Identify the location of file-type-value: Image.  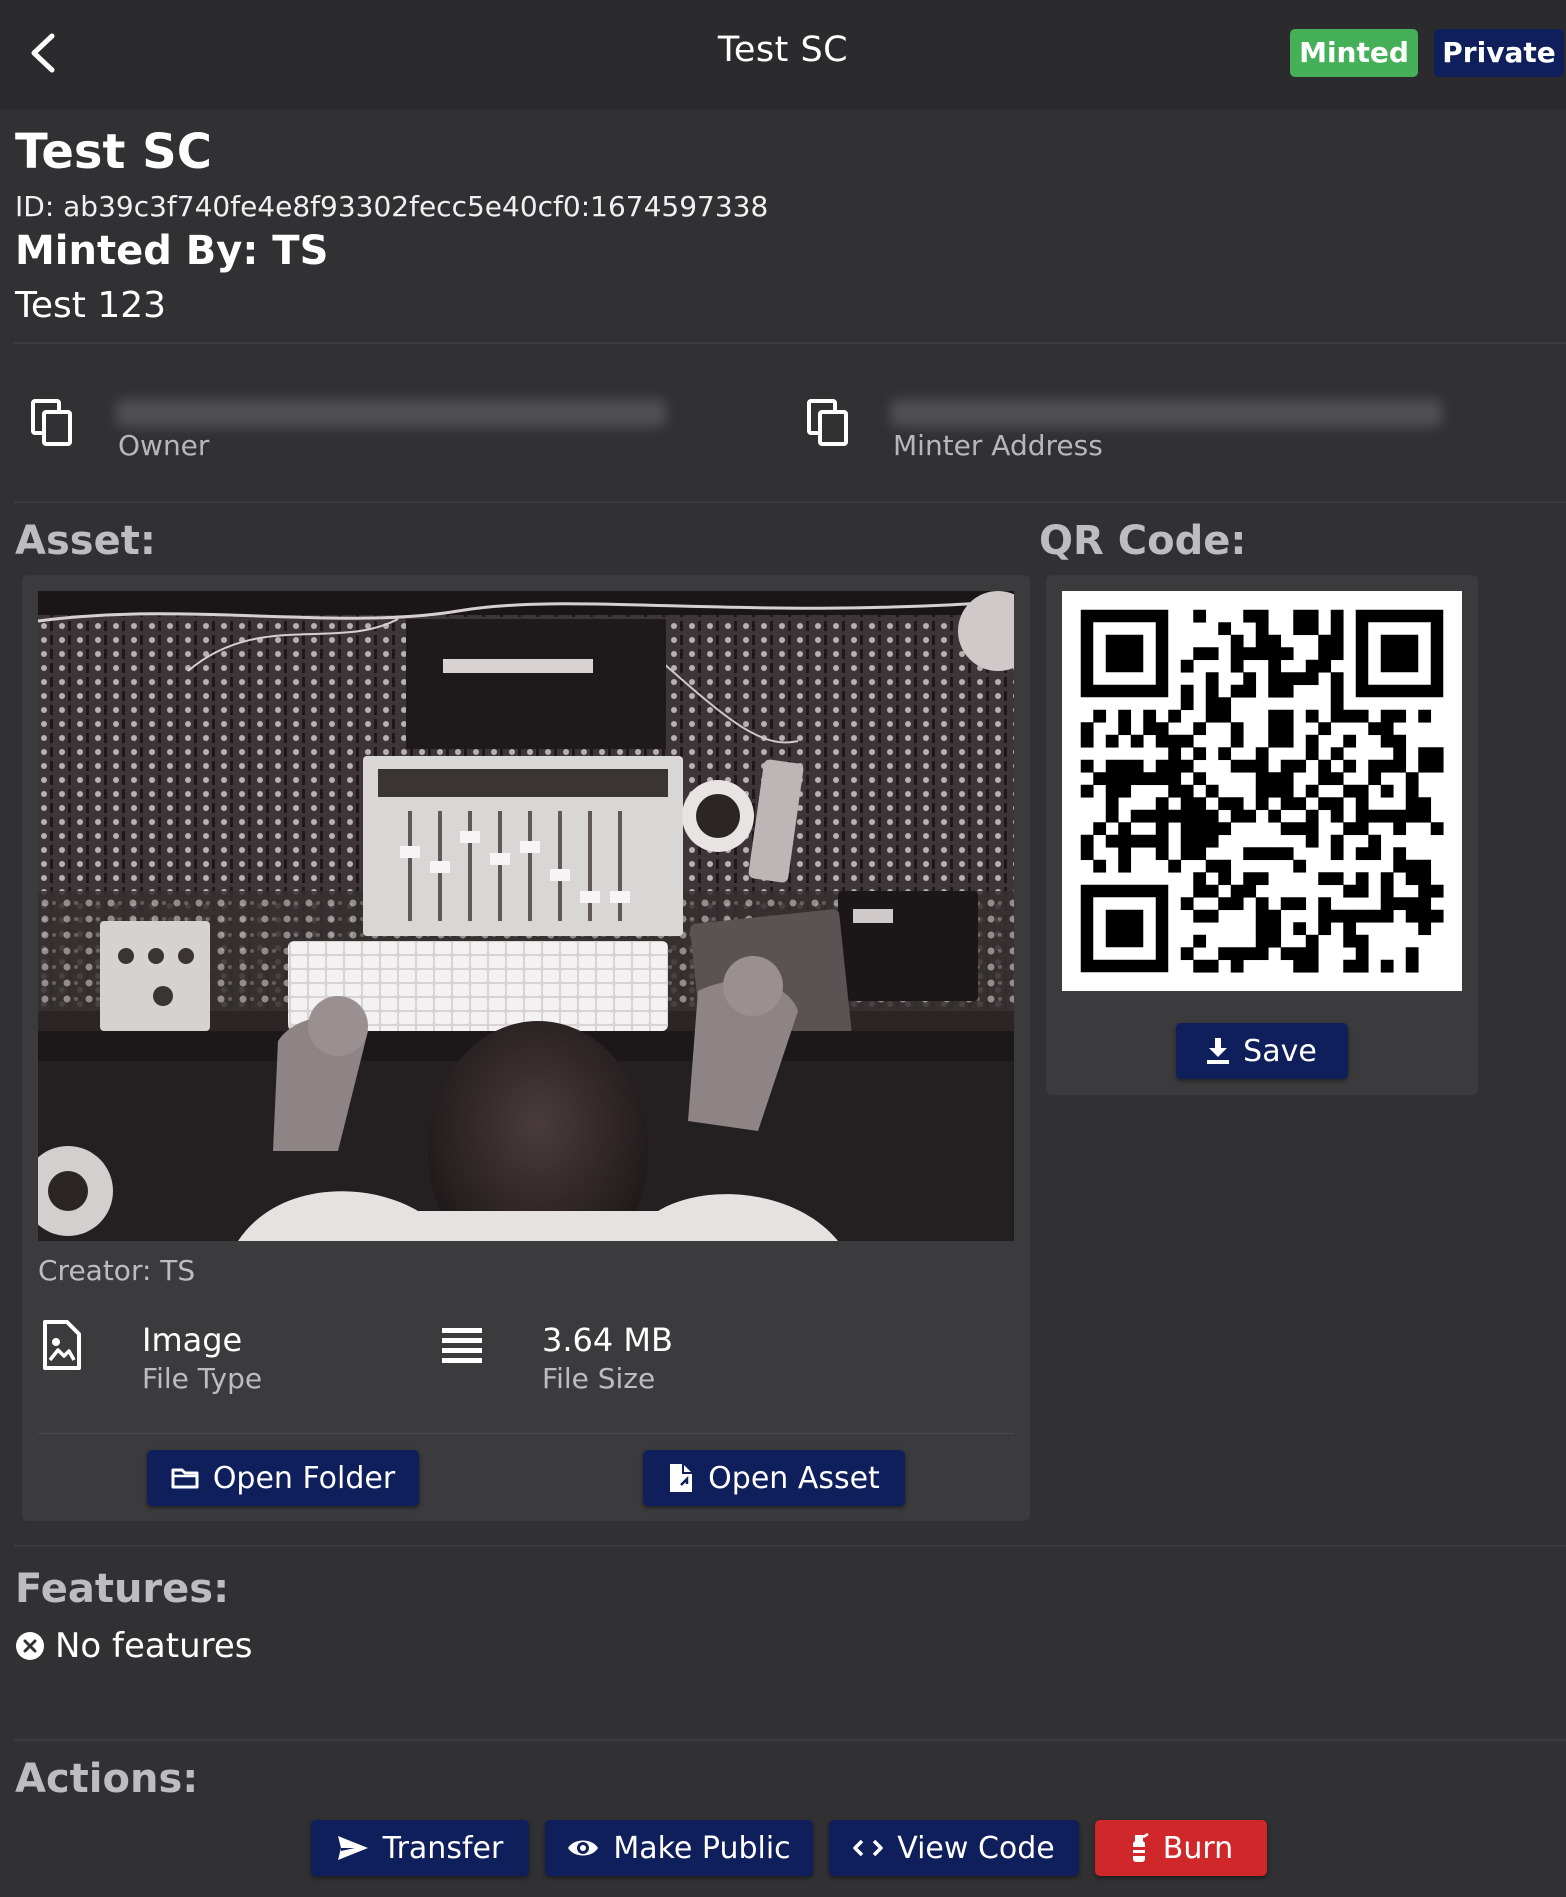
(192, 1340).